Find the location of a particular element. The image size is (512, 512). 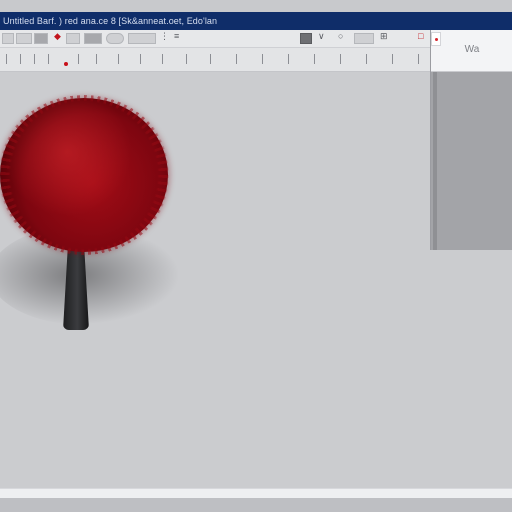

redo-button is located at coordinates (93, 38).